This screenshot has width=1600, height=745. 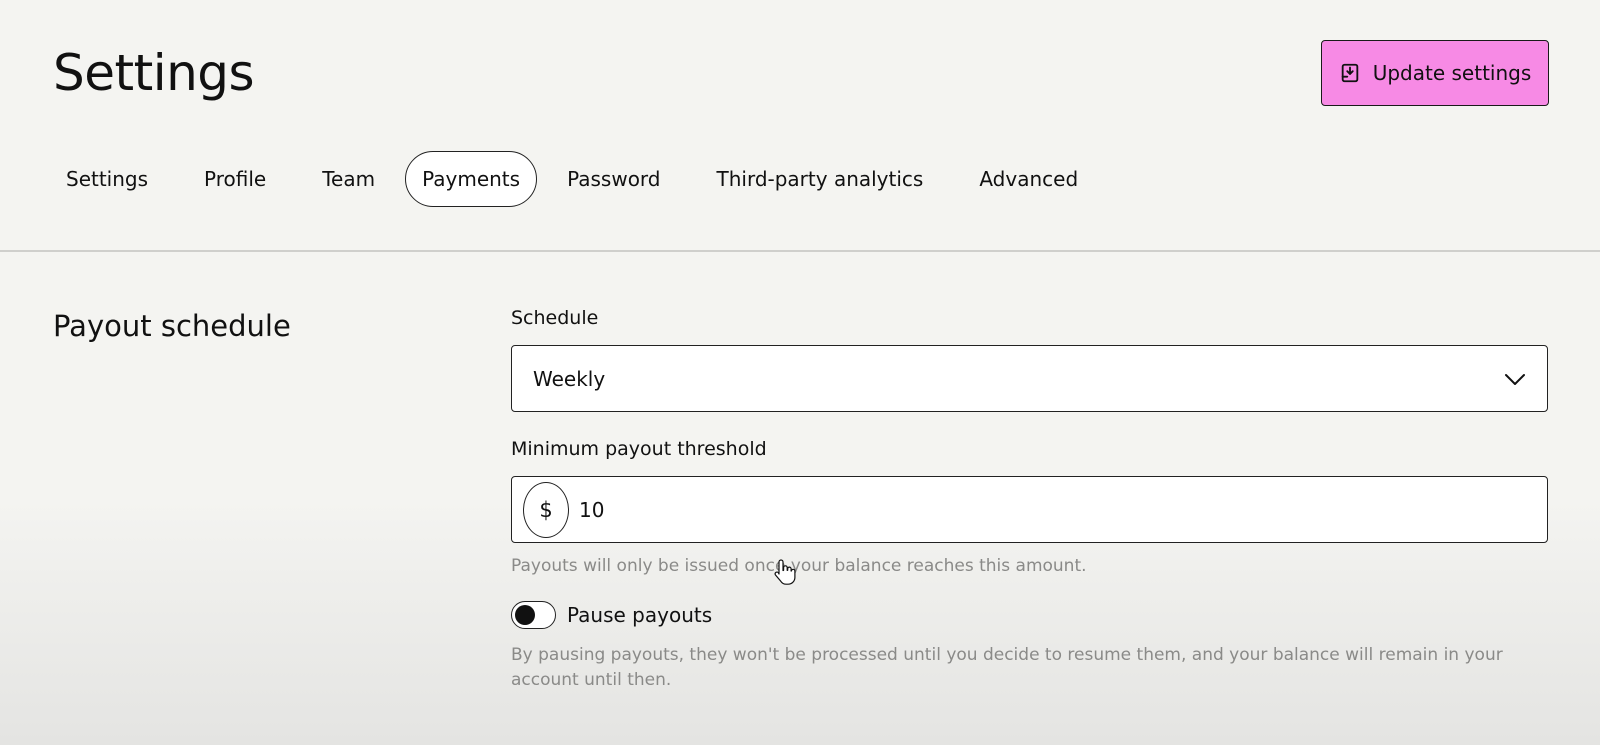 What do you see at coordinates (546, 509) in the screenshot?
I see `currency-symbol: $` at bounding box center [546, 509].